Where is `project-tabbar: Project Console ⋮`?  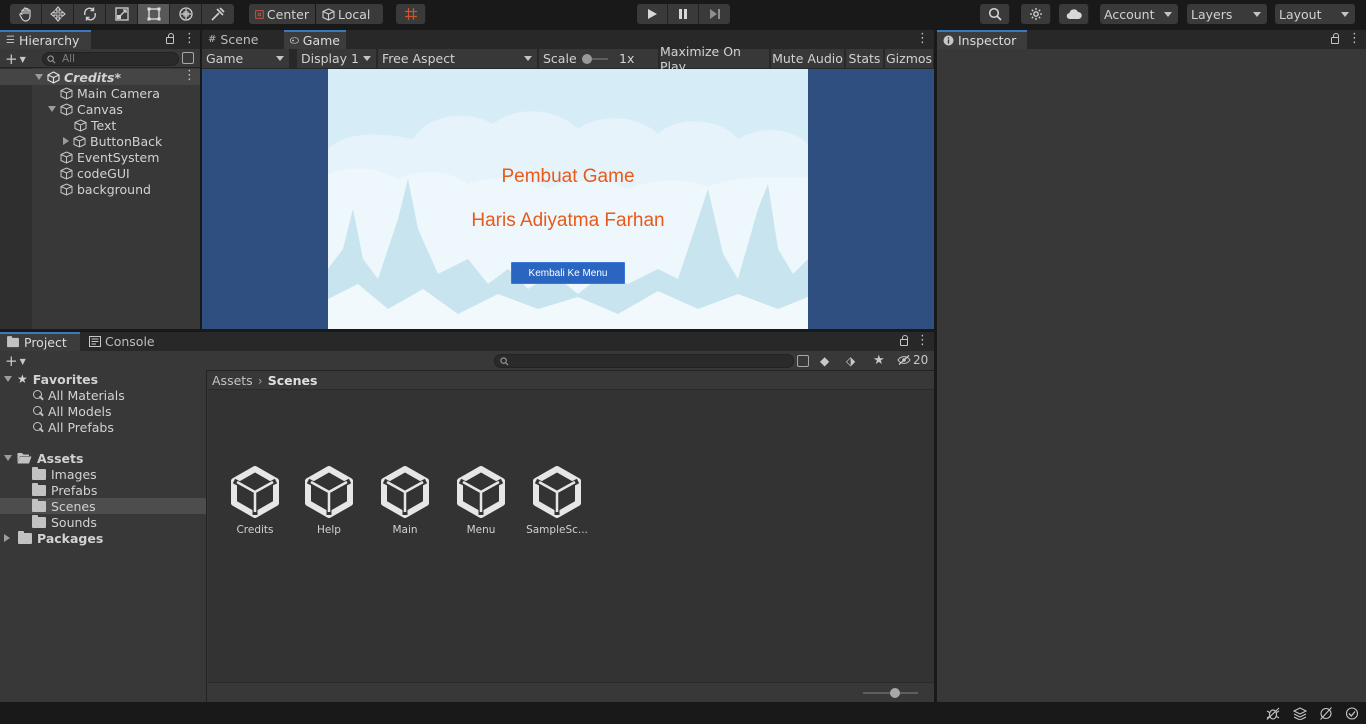
project-tabbar: Project Console ⋮ is located at coordinates (467, 341).